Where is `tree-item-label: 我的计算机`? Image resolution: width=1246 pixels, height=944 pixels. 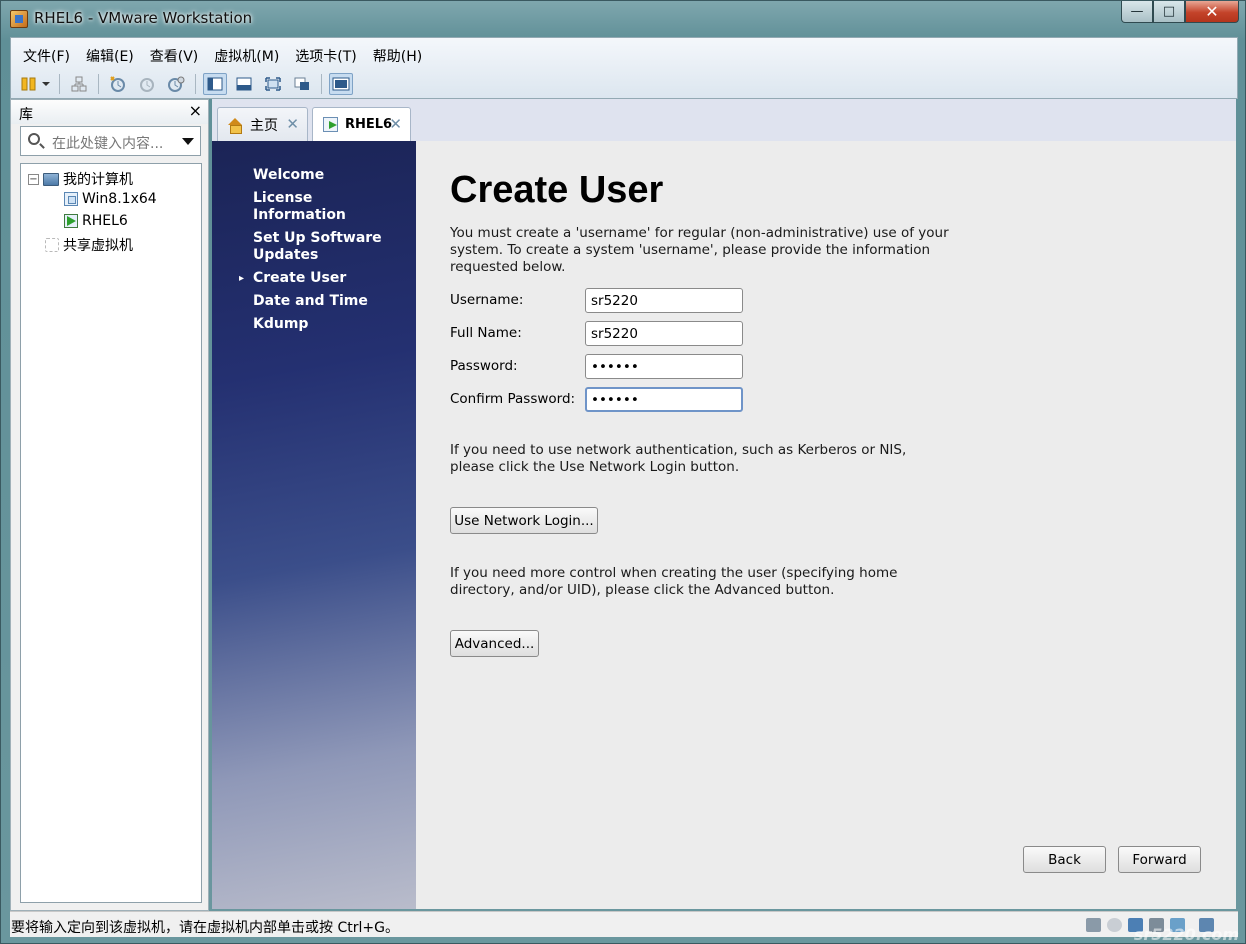 tree-item-label: 我的计算机 is located at coordinates (98, 180).